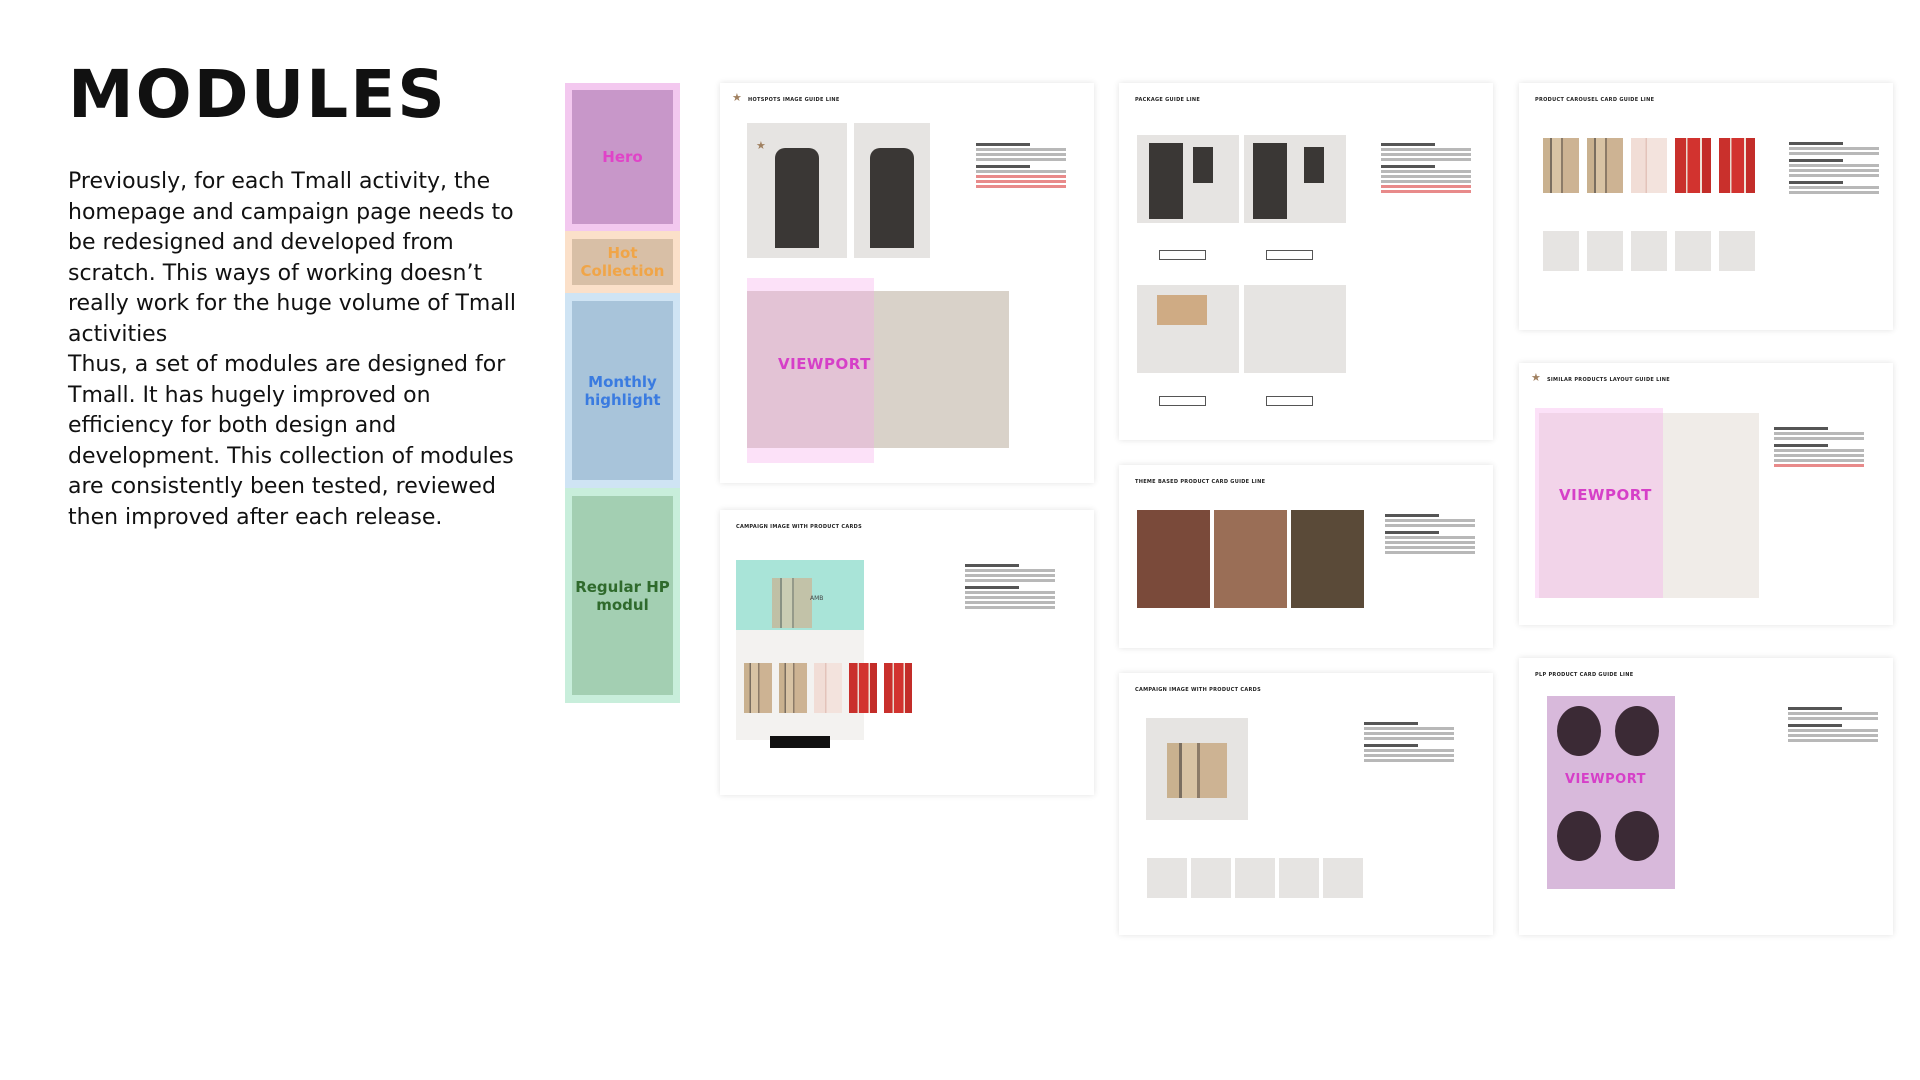  Describe the element at coordinates (1706, 206) in the screenshot. I see `product-carousel-card: PRODUCT CAROUSEL CARD GUIDE LINE` at that location.